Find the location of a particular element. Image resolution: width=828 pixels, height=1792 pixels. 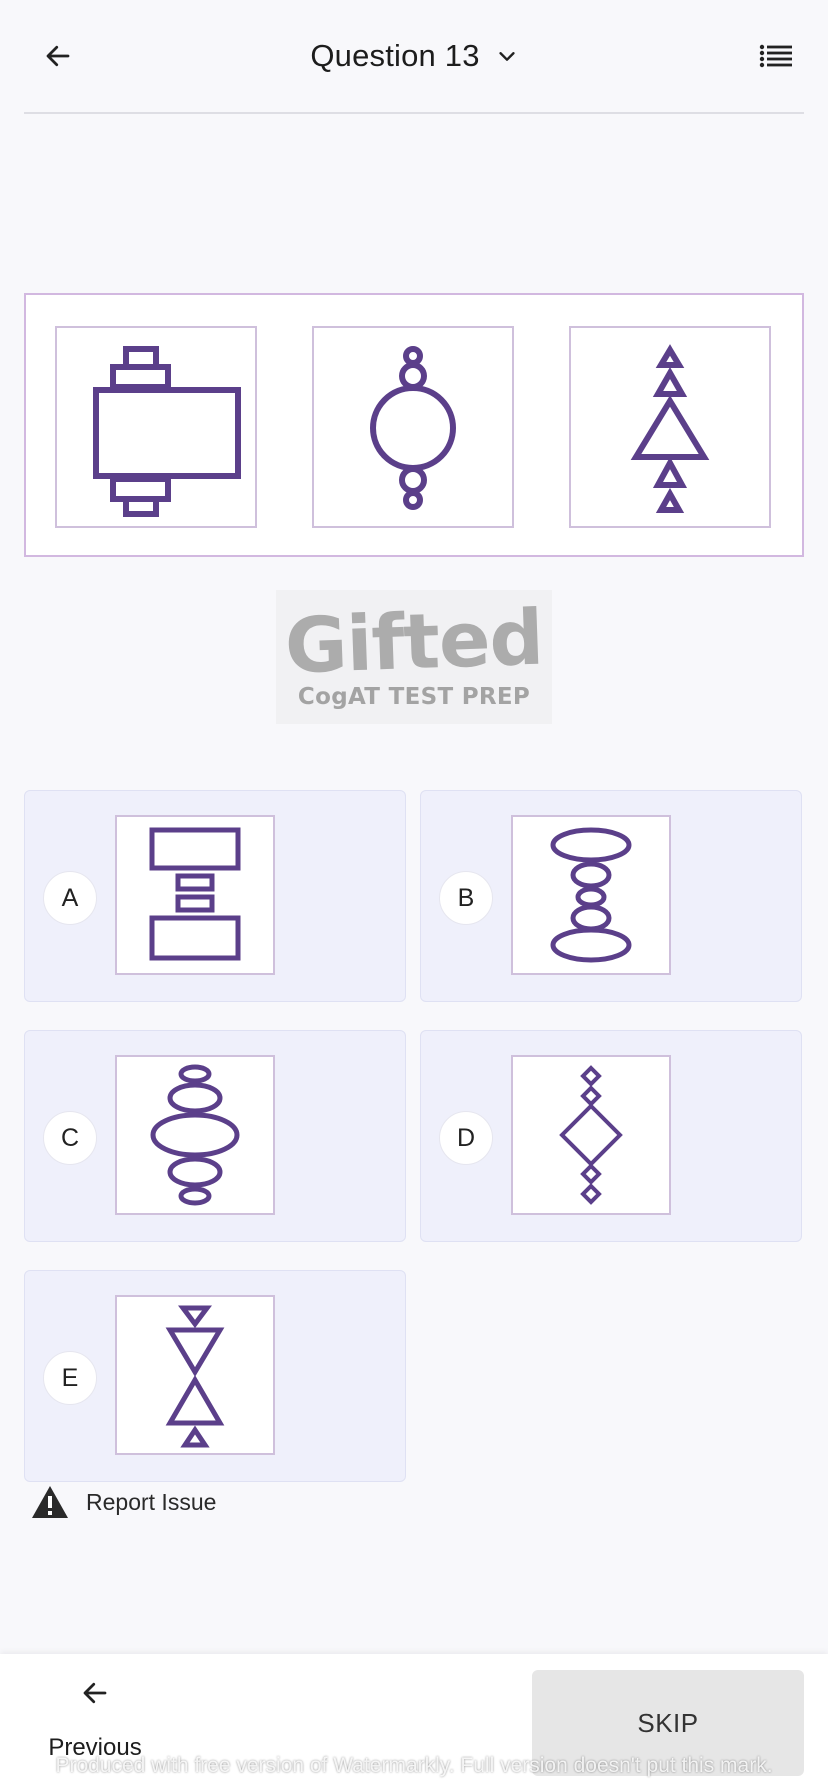

ellipse-stack-figure is located at coordinates (591, 895).